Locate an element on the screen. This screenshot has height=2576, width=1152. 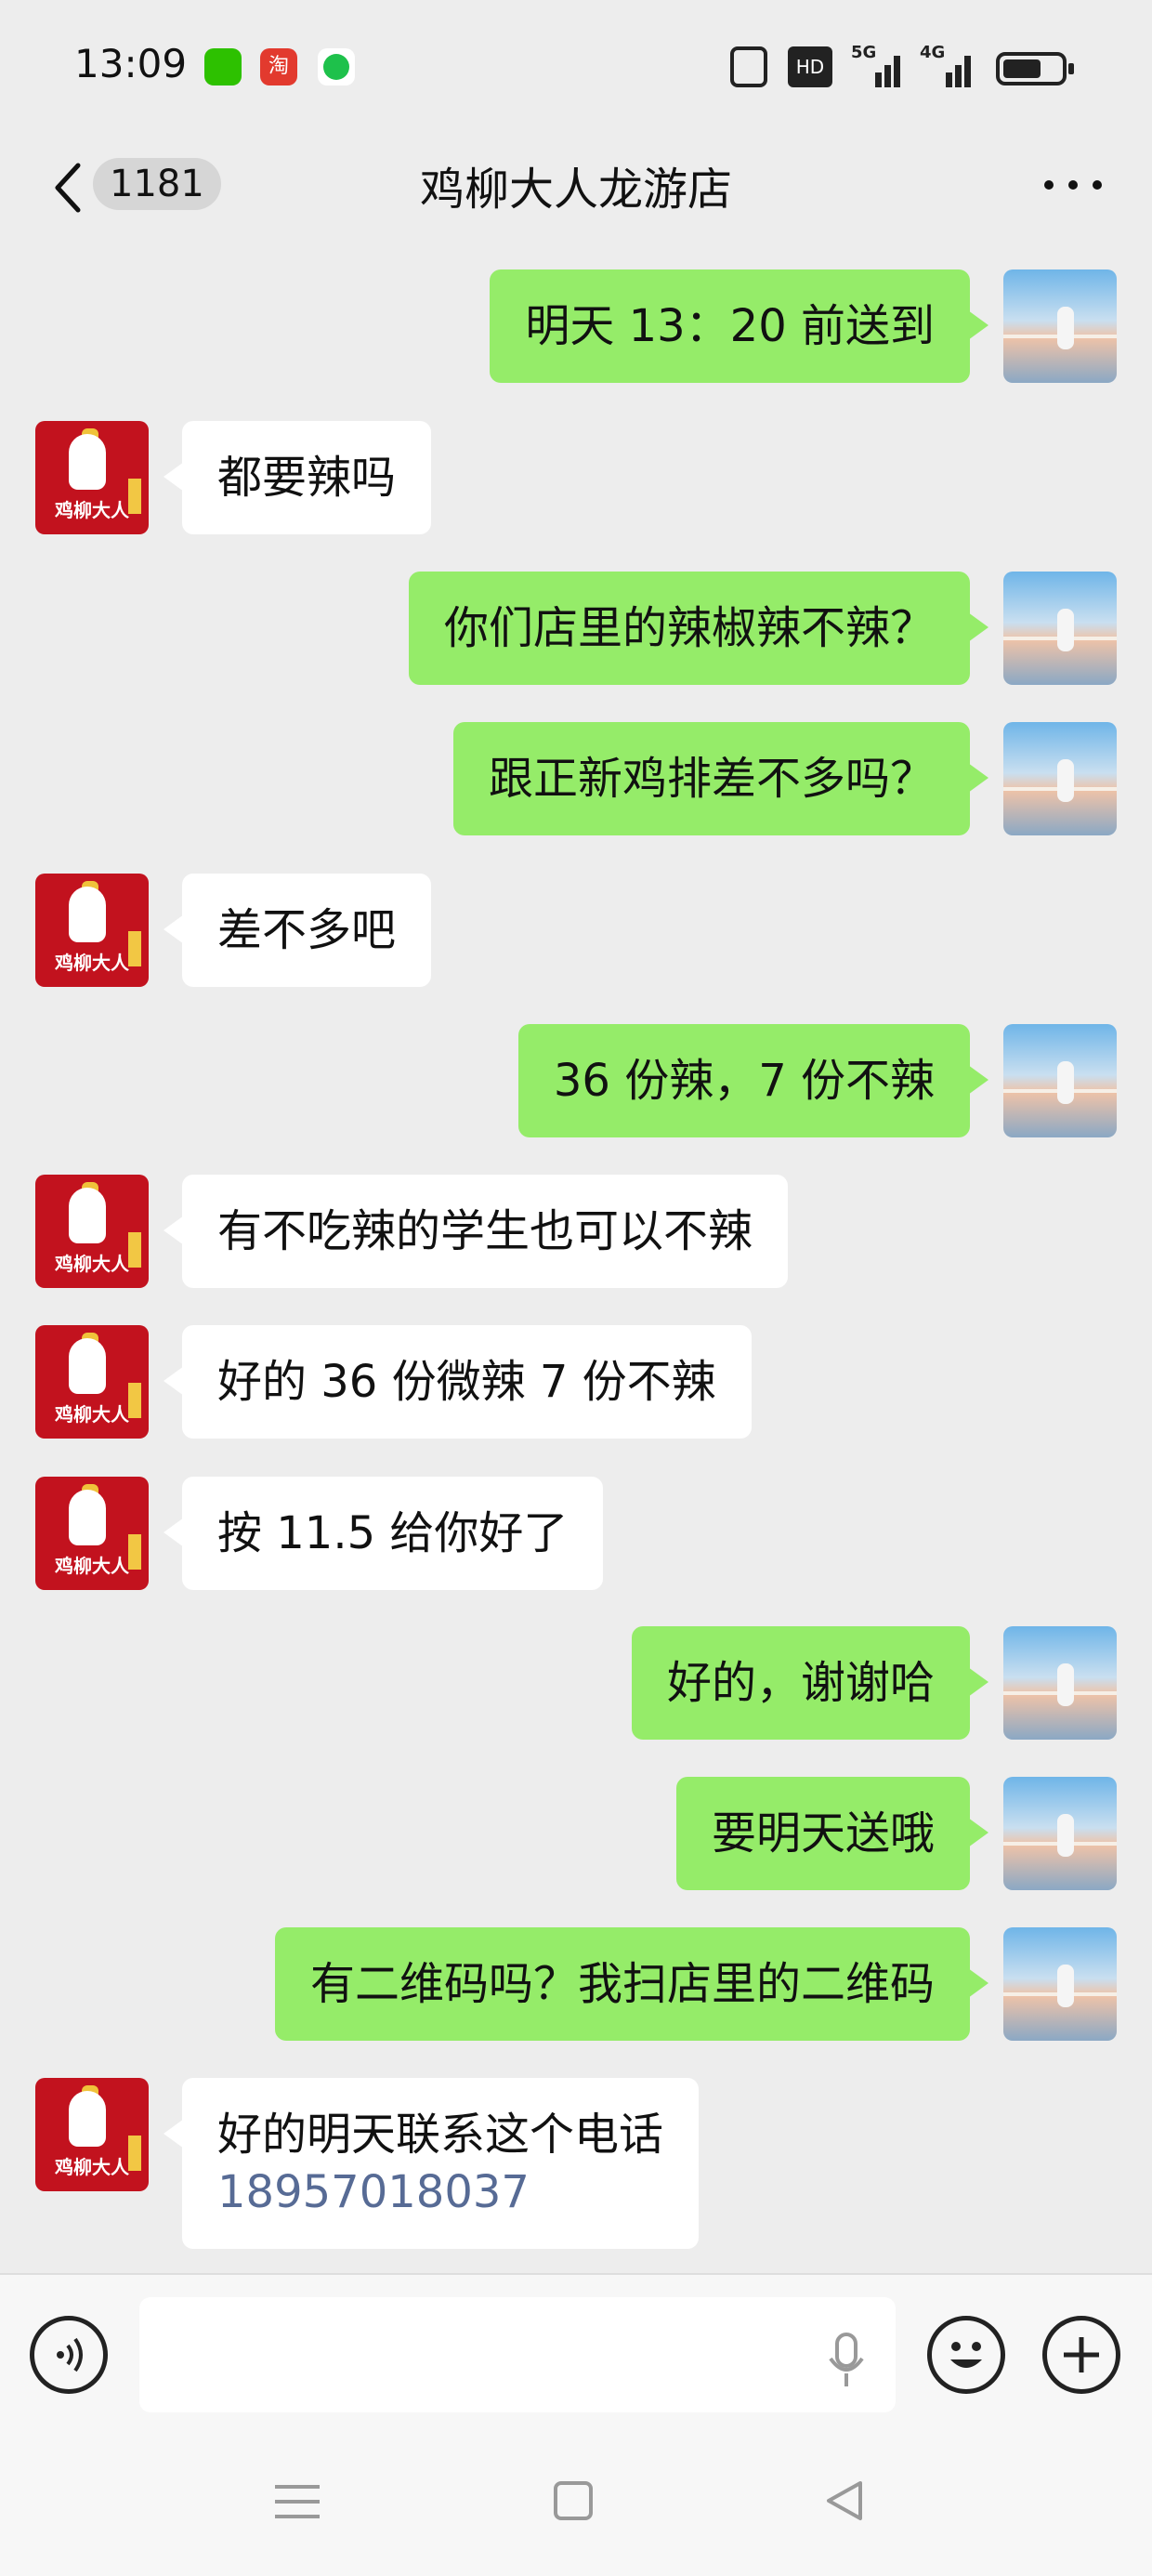
system-nav-bar is located at coordinates (576, 2503).